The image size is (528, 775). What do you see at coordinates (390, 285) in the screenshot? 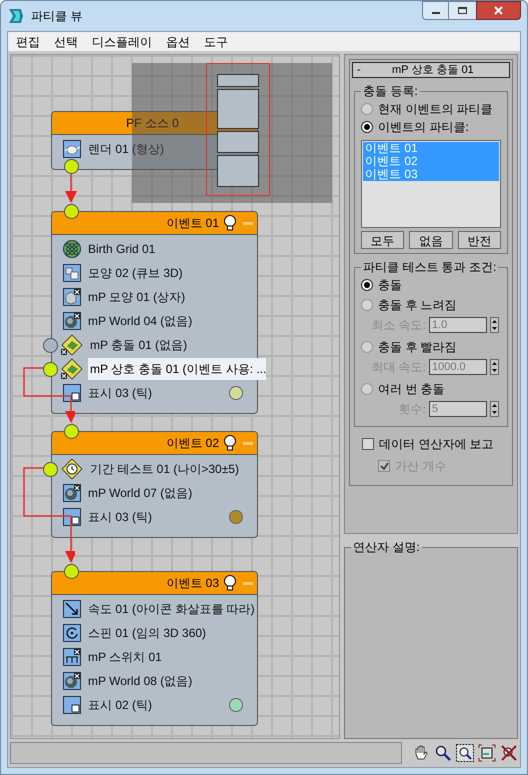
I see `radio-label: 충돌` at bounding box center [390, 285].